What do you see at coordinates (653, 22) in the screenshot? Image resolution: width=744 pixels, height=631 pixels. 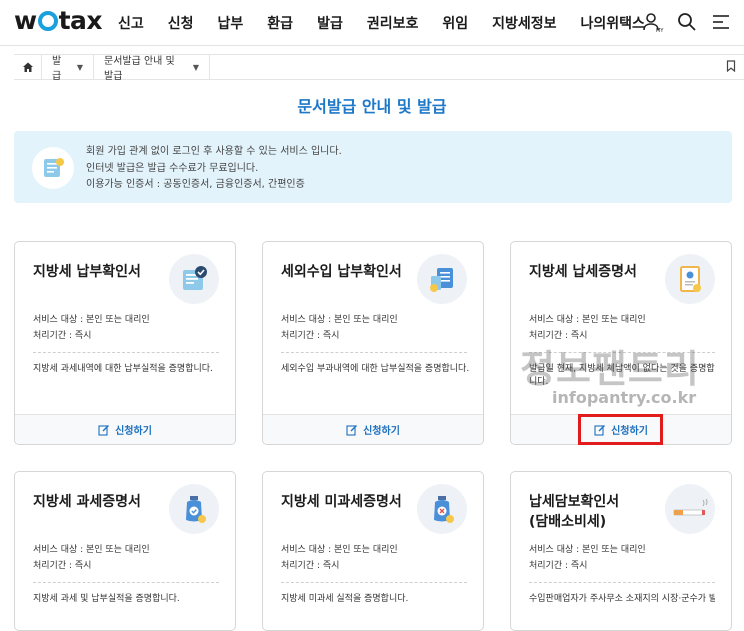 I see `user-icon: MY` at bounding box center [653, 22].